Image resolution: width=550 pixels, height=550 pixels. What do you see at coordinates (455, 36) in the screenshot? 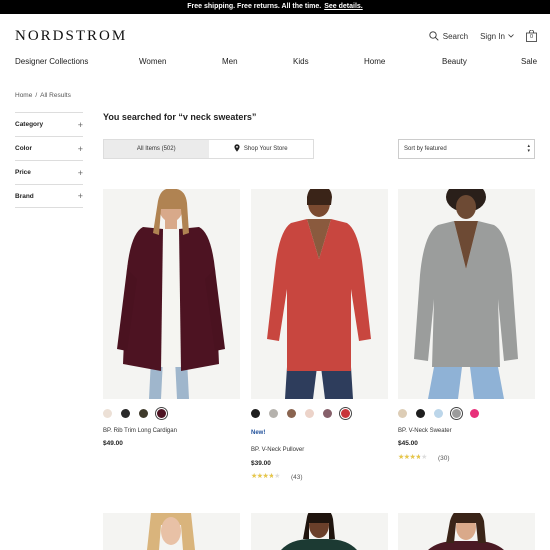
I see `search-label: Search` at bounding box center [455, 36].